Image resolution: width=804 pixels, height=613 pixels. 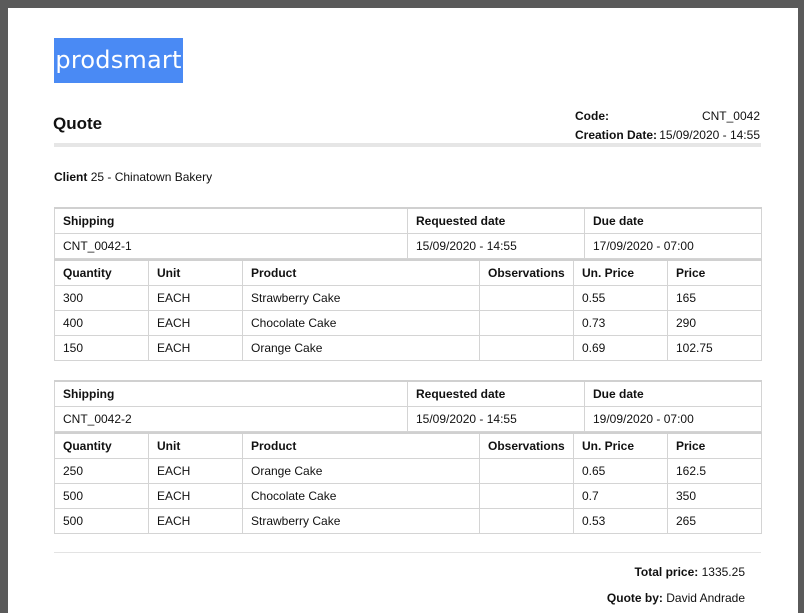 What do you see at coordinates (666, 572) in the screenshot?
I see `total-price-label: Total price:` at bounding box center [666, 572].